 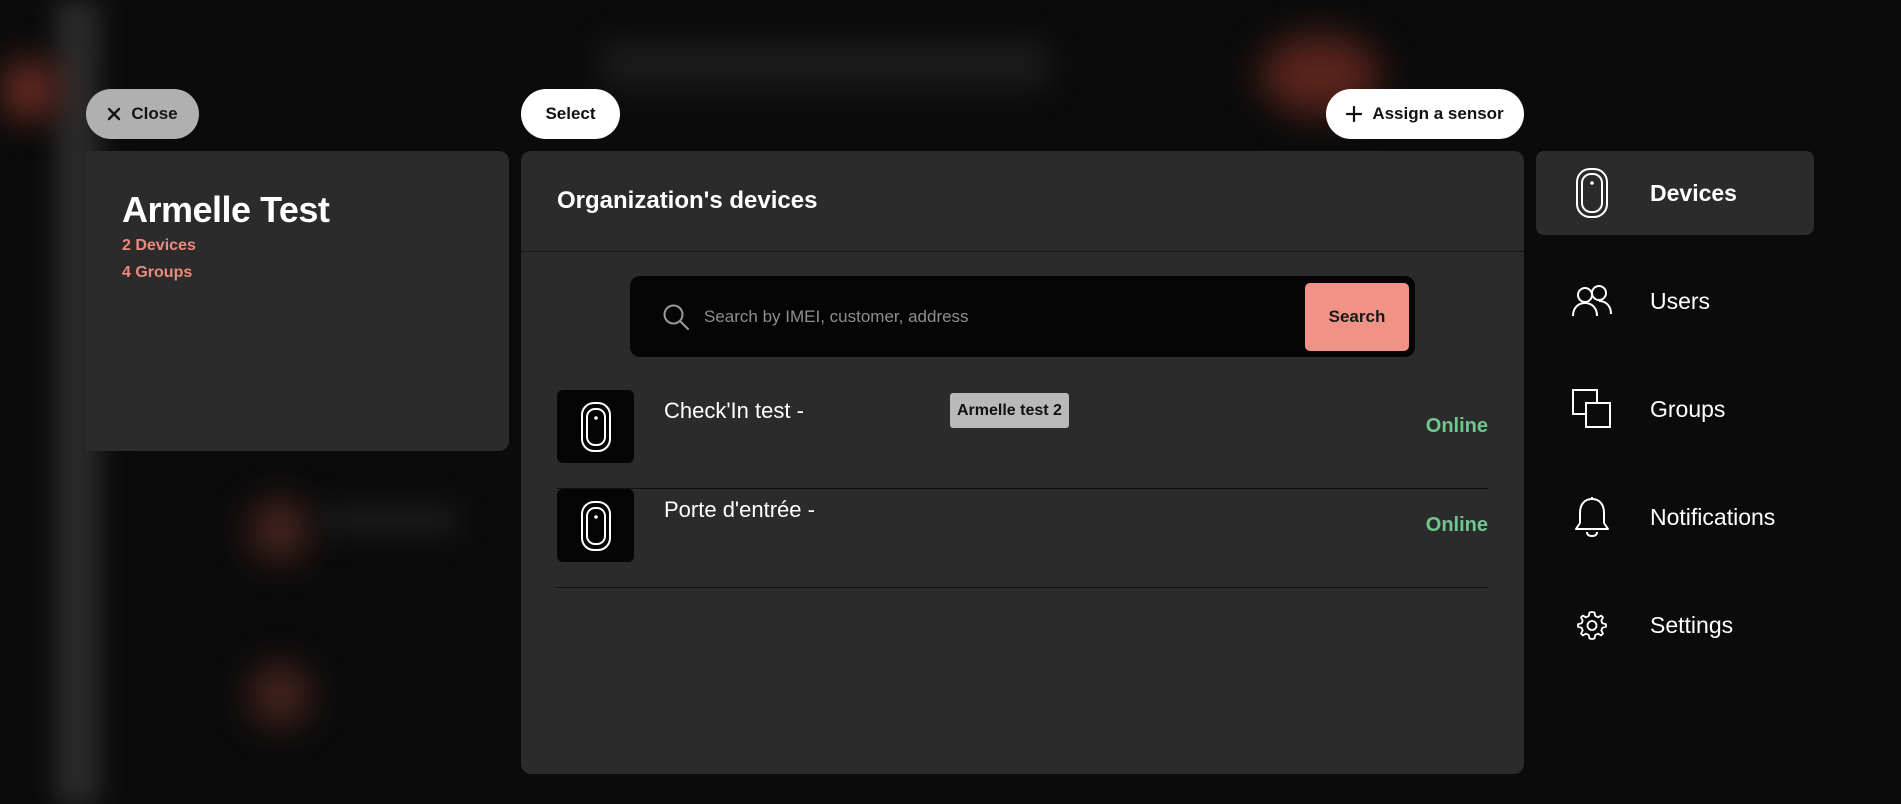 I want to click on device-name: Check'In test -, so click(x=734, y=410).